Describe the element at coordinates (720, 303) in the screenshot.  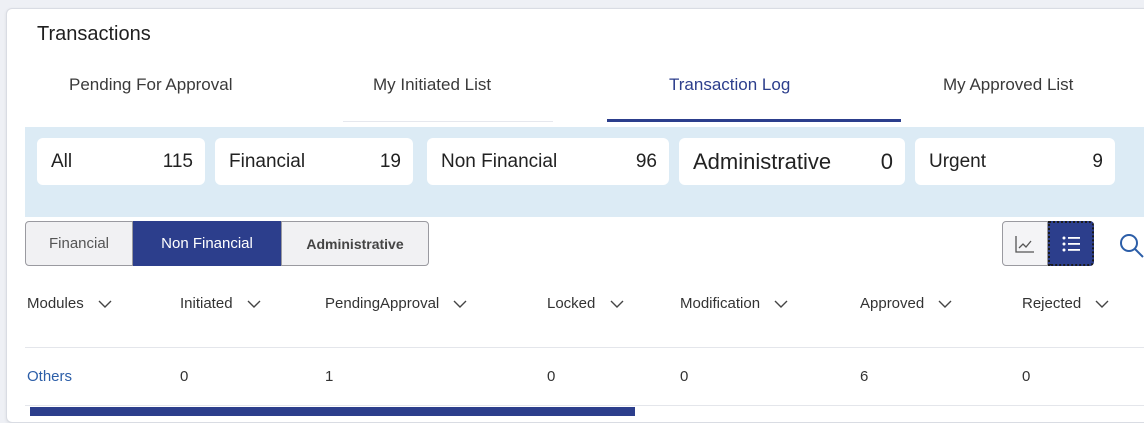
I see `column-header-label: Modification` at that location.